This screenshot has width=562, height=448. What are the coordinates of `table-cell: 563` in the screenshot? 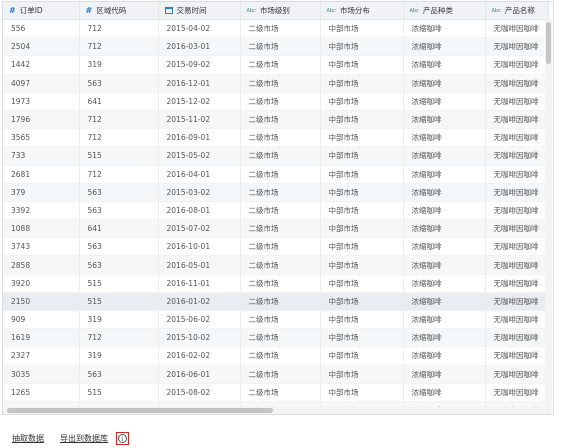 It's located at (119, 247).